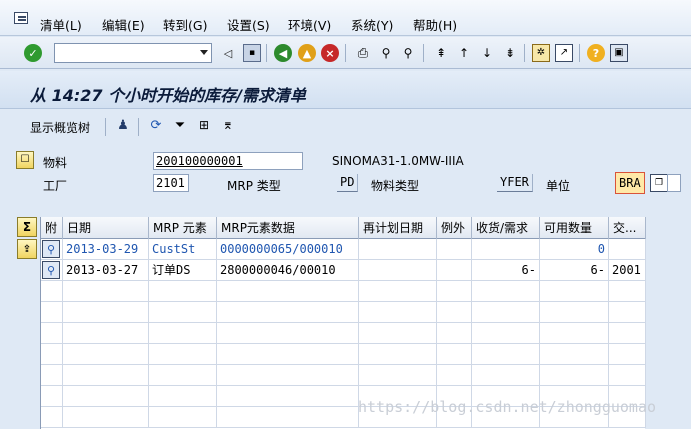 Image resolution: width=691 pixels, height=429 pixels. What do you see at coordinates (27, 227) in the screenshot?
I see `sum-icon: Σ` at bounding box center [27, 227].